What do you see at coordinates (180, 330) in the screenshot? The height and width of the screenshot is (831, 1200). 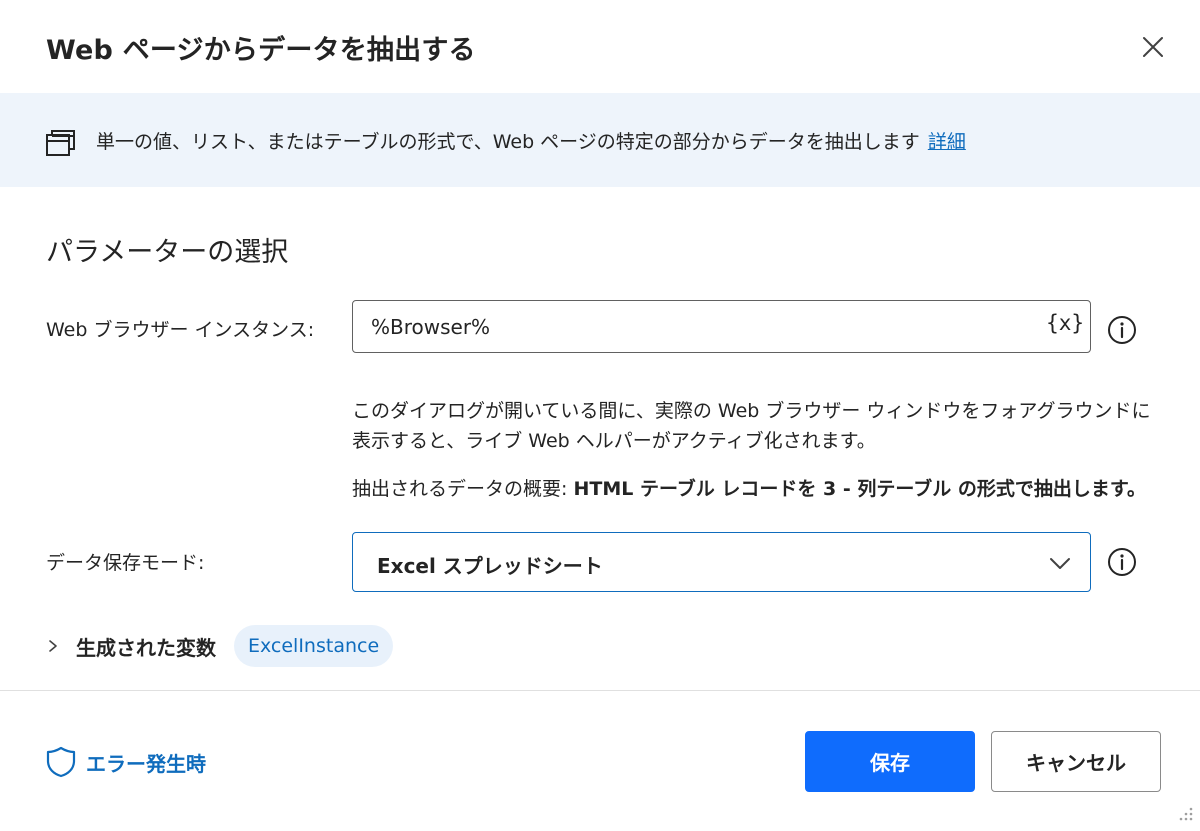 I see `browser-instance-label: Web ブラウザー インスタンス:` at bounding box center [180, 330].